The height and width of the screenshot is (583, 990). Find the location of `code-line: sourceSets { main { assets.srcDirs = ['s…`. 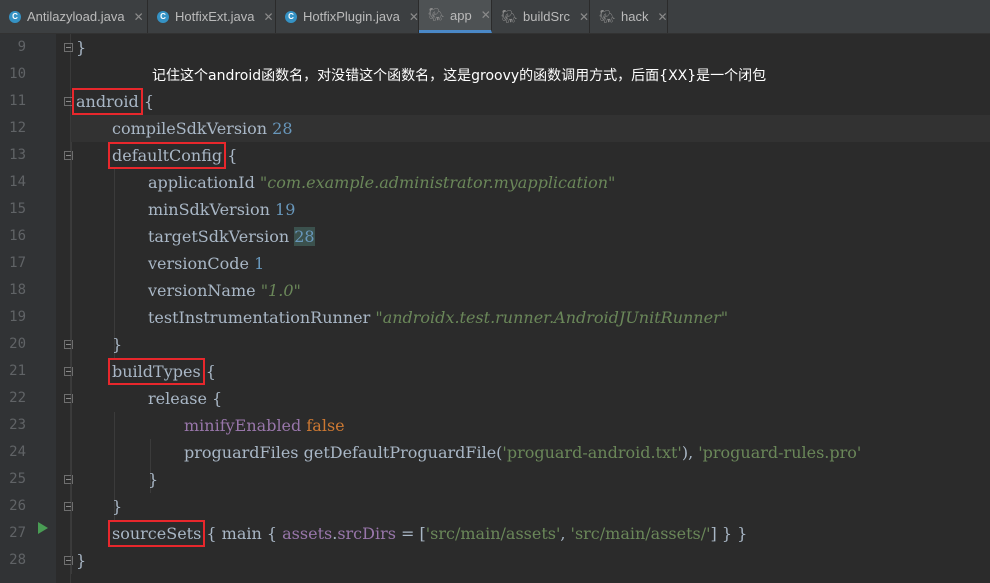

code-line: sourceSets { main { assets.srcDirs = ['s… is located at coordinates (427, 533).